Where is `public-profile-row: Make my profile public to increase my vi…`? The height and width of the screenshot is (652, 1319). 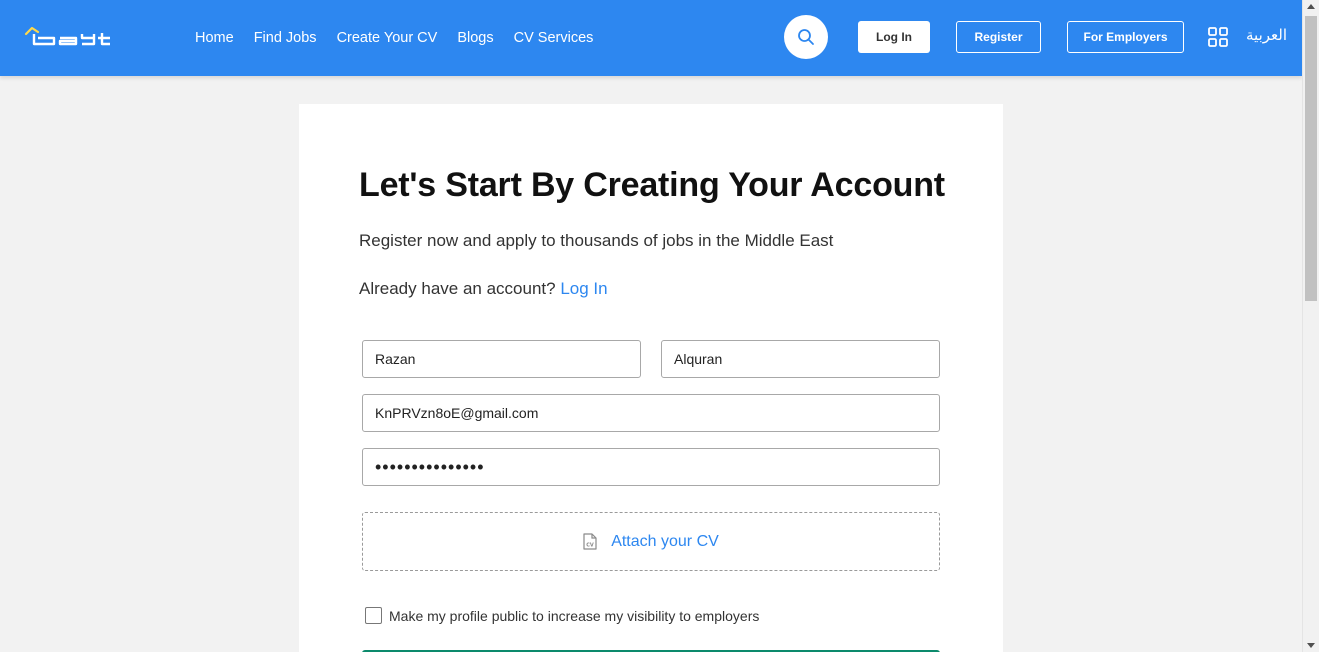
public-profile-row: Make my profile public to increase my vi… is located at coordinates (562, 615).